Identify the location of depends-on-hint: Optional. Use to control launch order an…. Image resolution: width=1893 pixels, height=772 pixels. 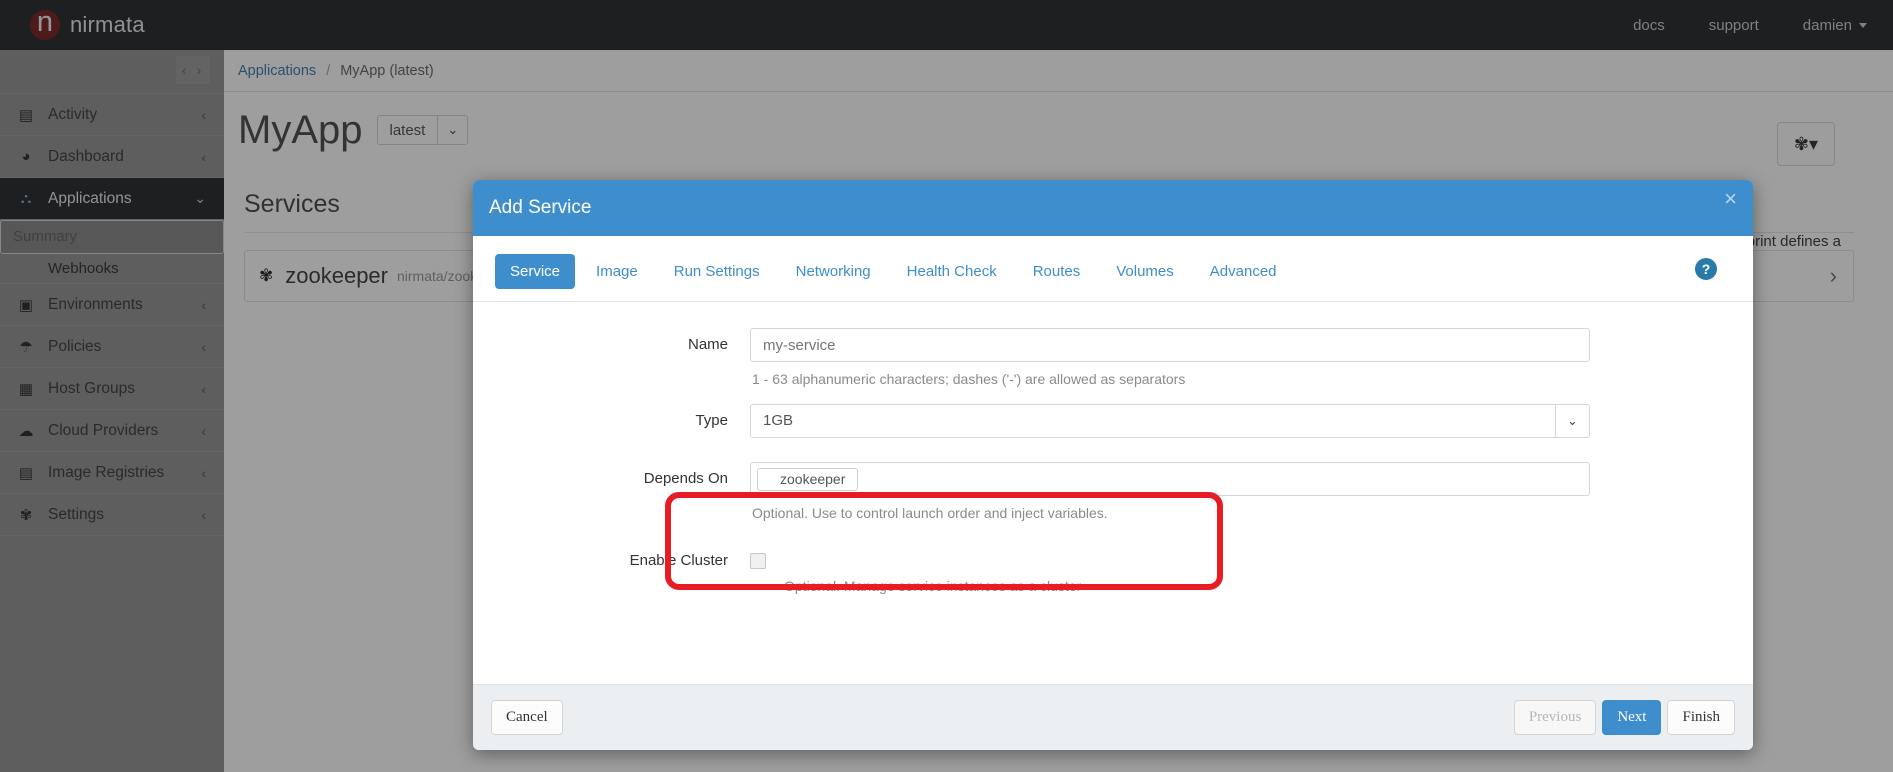
(930, 513).